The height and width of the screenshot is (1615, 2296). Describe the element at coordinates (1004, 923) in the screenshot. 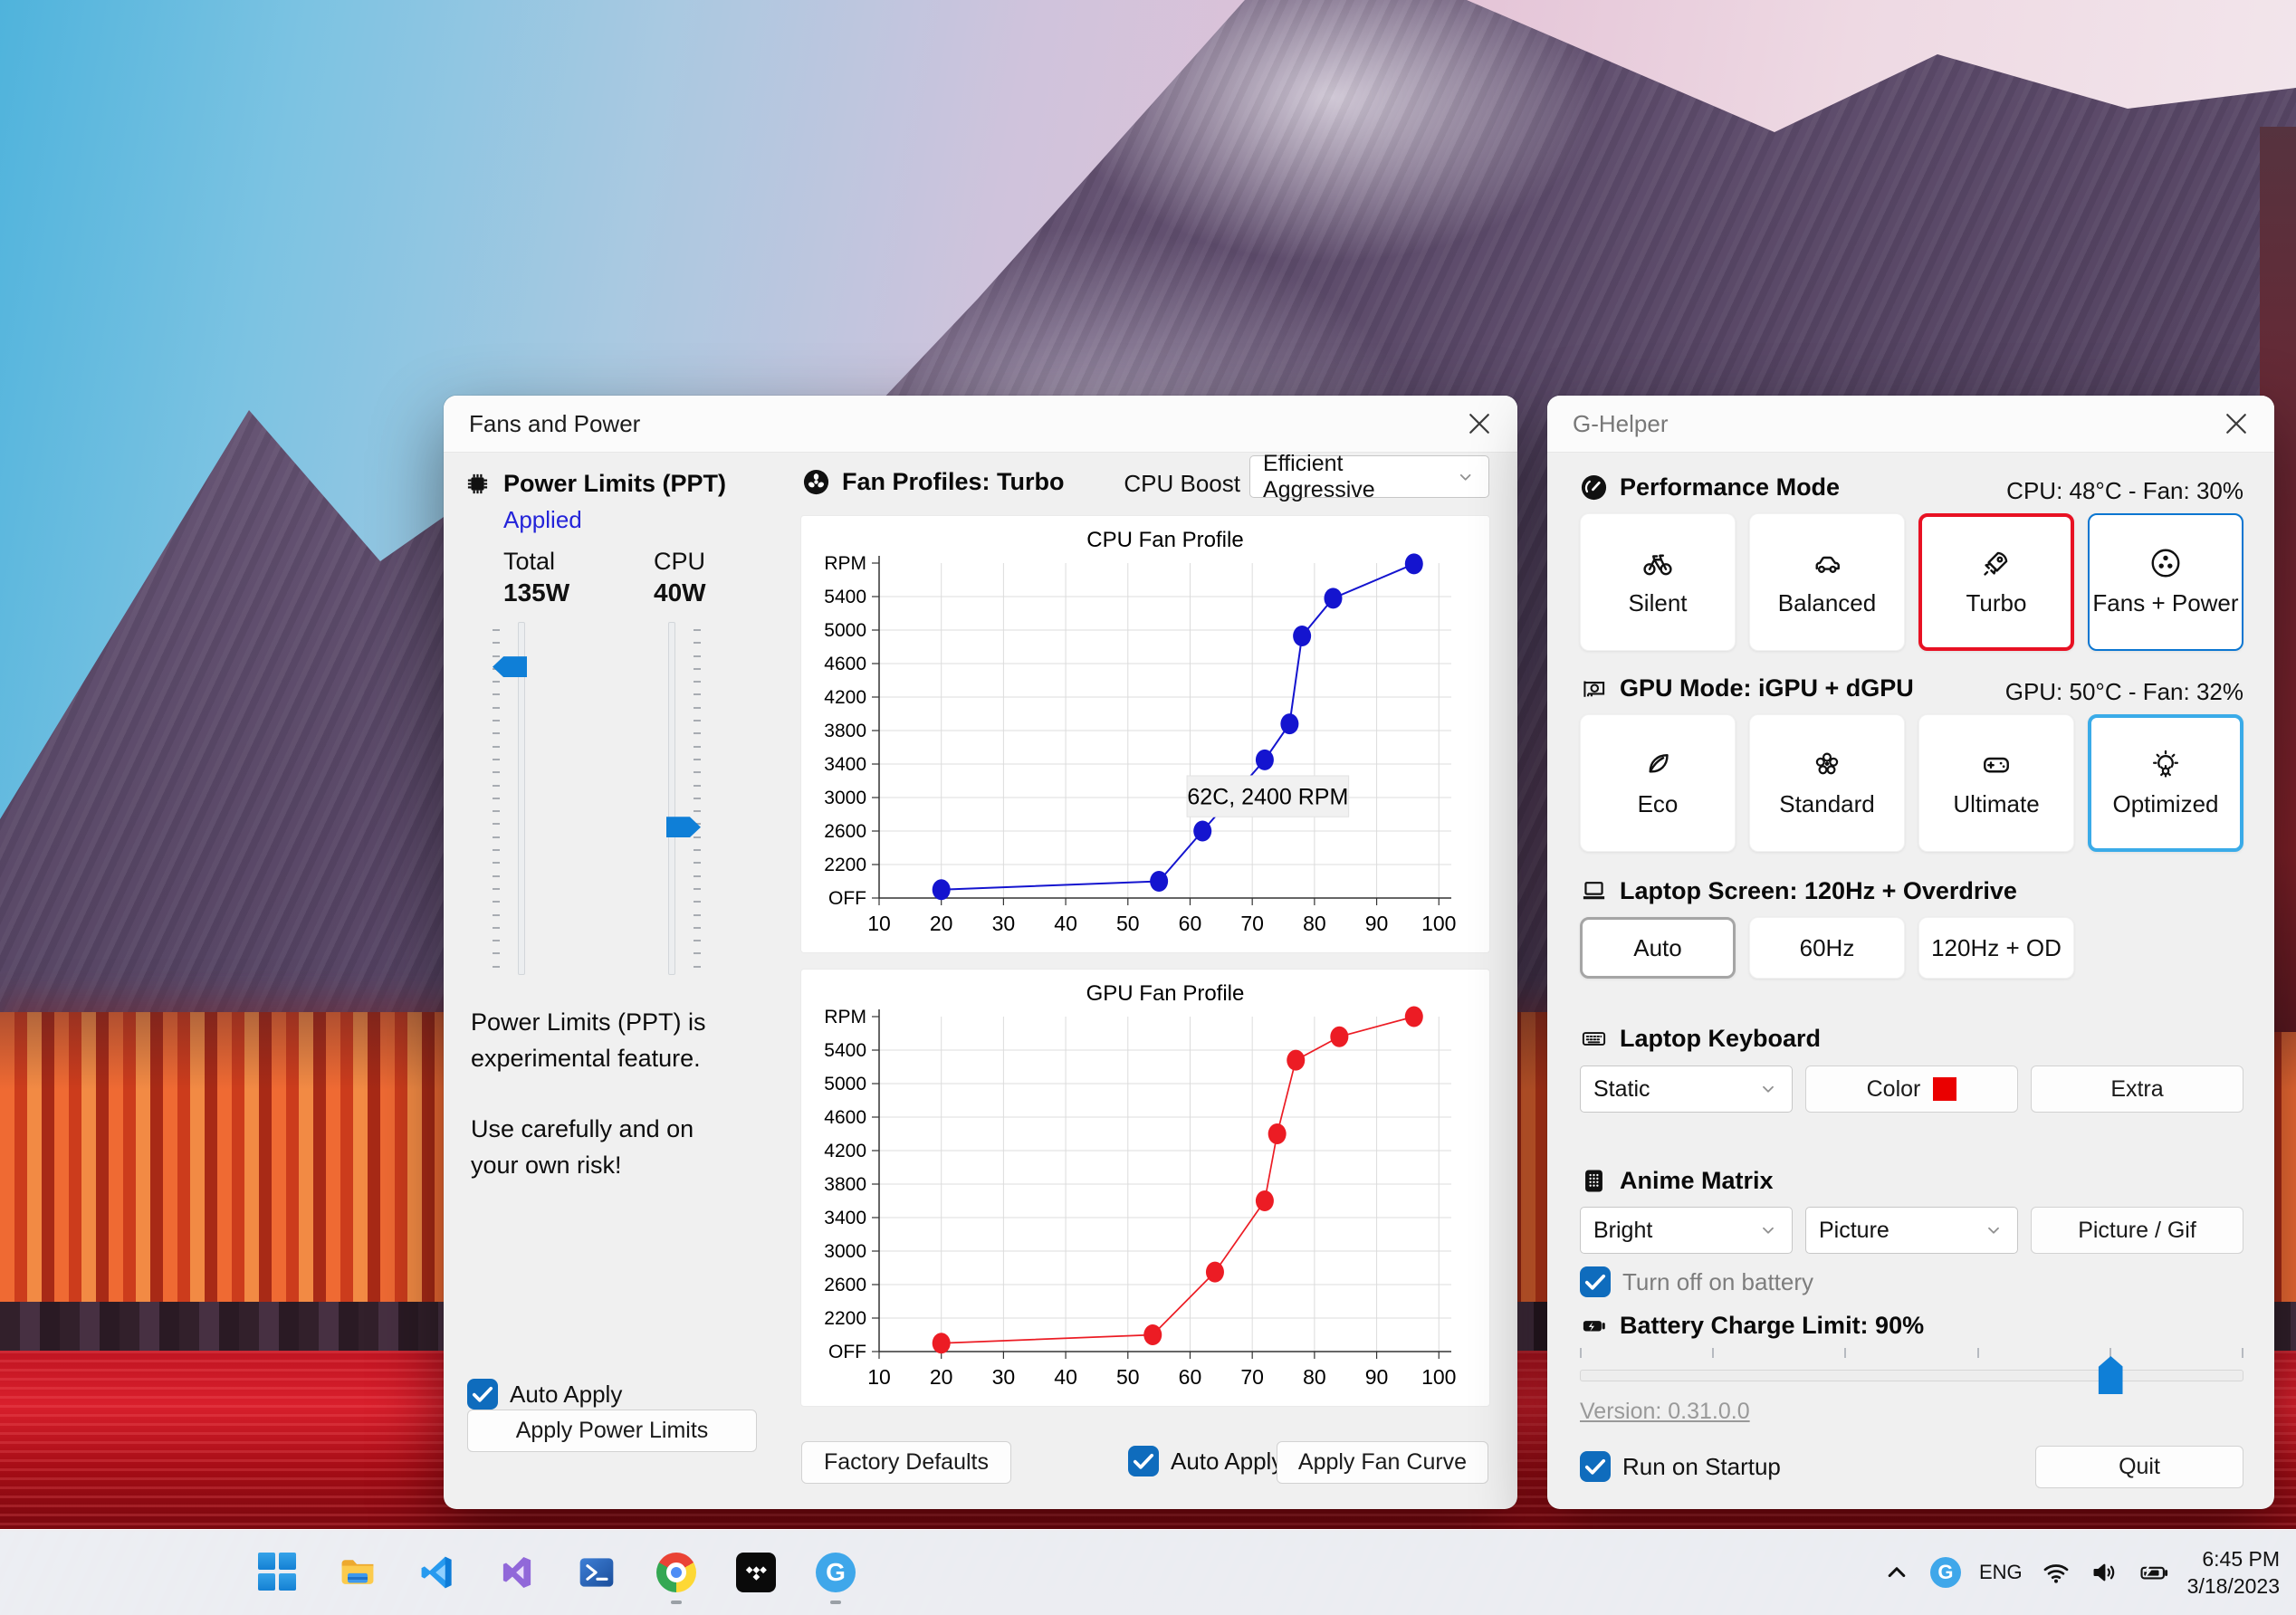

I see `svg-text: 30` at that location.